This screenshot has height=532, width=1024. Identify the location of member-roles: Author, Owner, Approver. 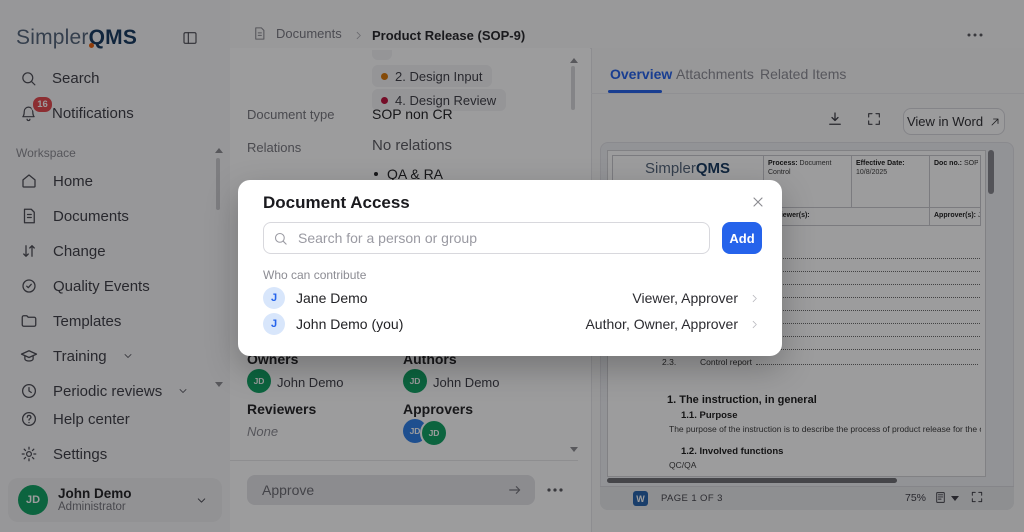
(661, 324).